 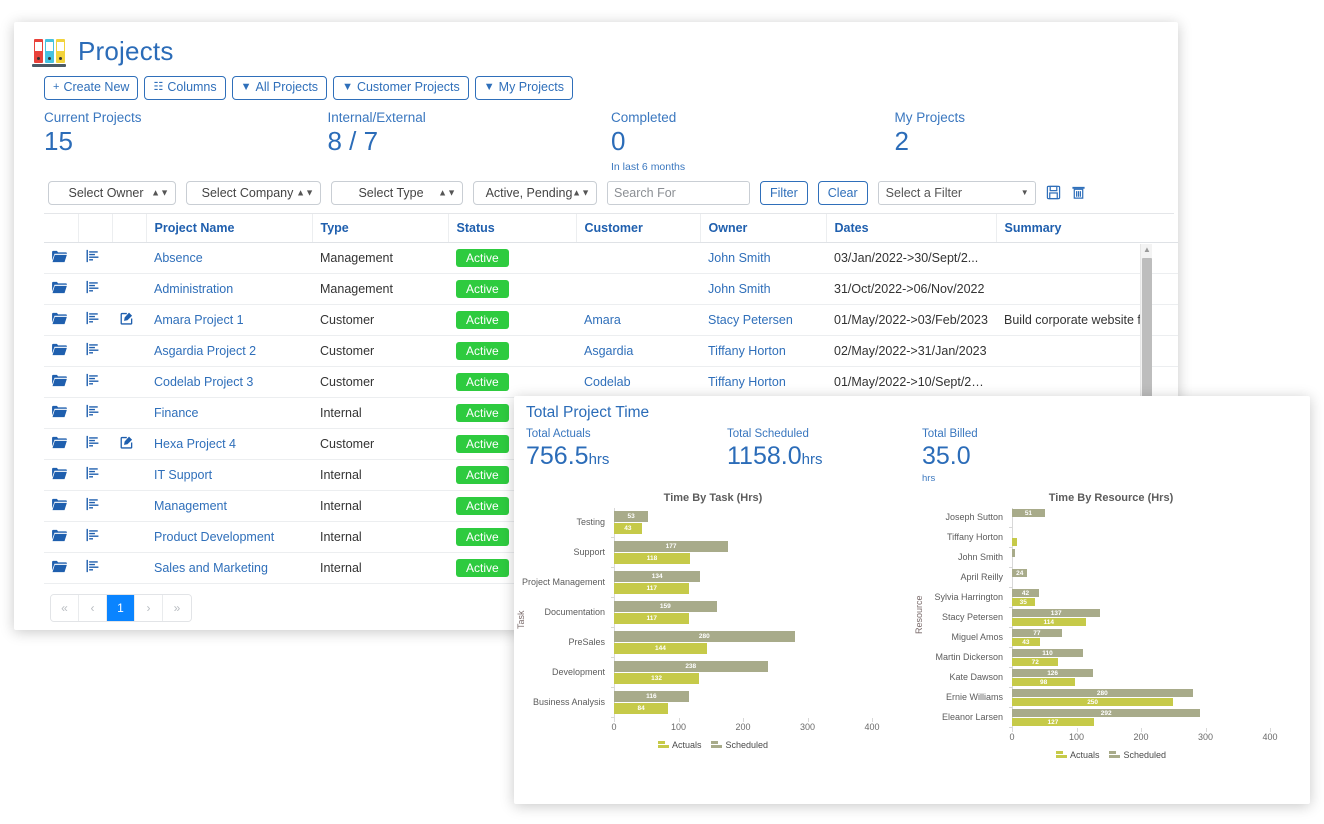 What do you see at coordinates (149, 607) in the screenshot?
I see `page-next-button: ›` at bounding box center [149, 607].